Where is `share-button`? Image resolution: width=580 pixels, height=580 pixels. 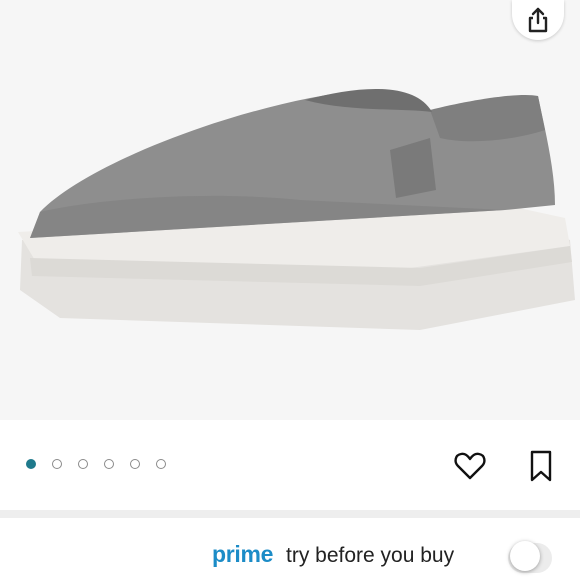
share-button is located at coordinates (538, 20).